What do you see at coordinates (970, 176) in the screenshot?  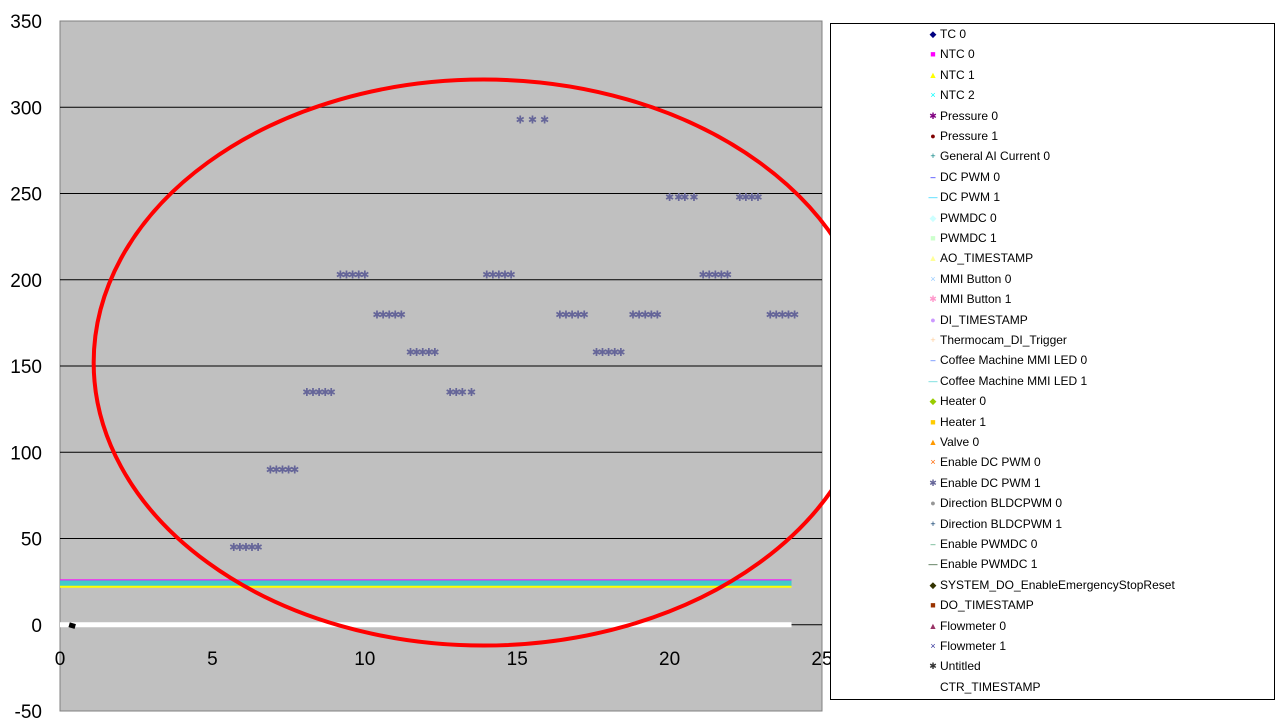 I see `legend-label: DC PWM 0` at bounding box center [970, 176].